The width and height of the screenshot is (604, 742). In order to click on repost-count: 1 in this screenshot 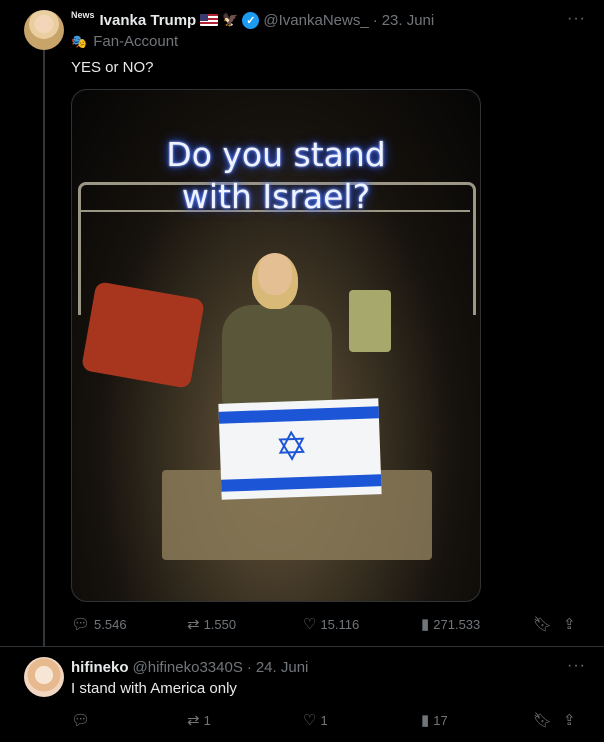, I will do `click(207, 720)`.